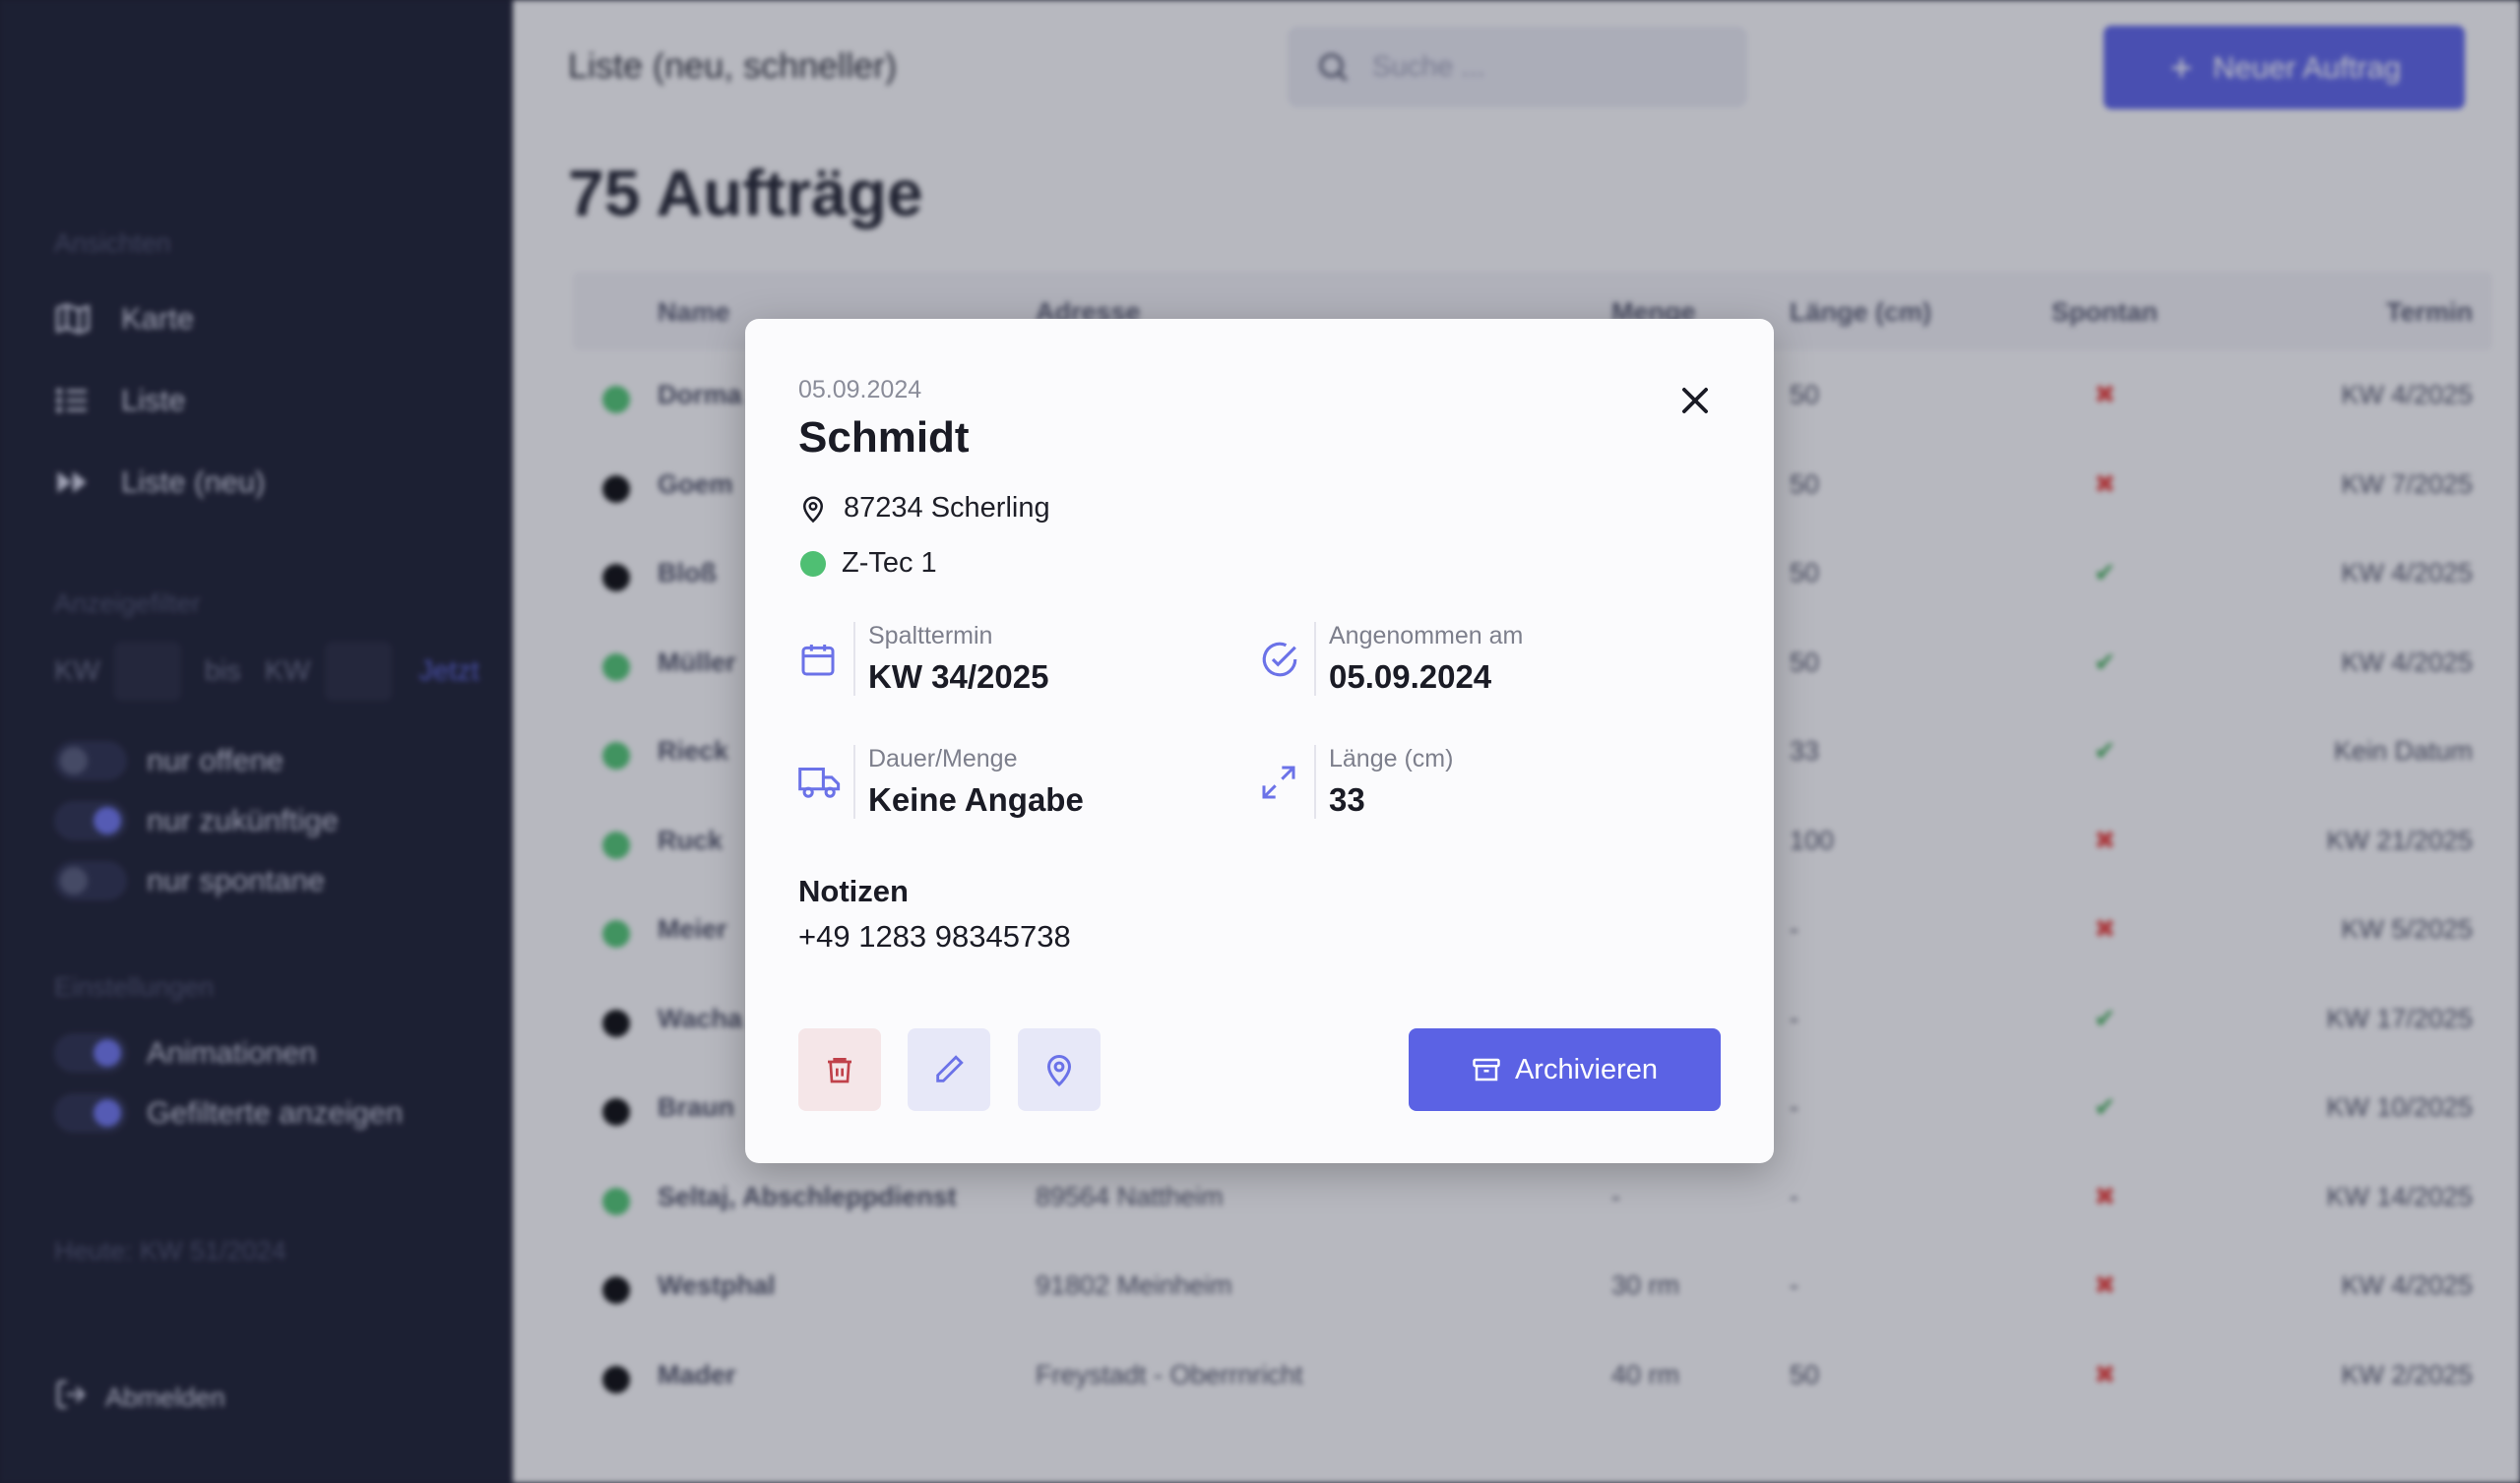 This screenshot has width=2520, height=1483. What do you see at coordinates (819, 782) in the screenshot?
I see `truck-icon` at bounding box center [819, 782].